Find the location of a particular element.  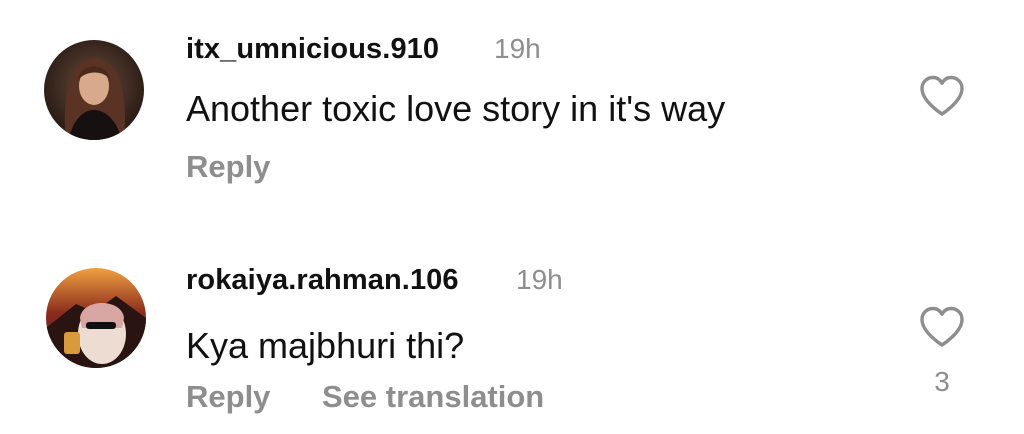

see-translation-button: See translation is located at coordinates (433, 397).